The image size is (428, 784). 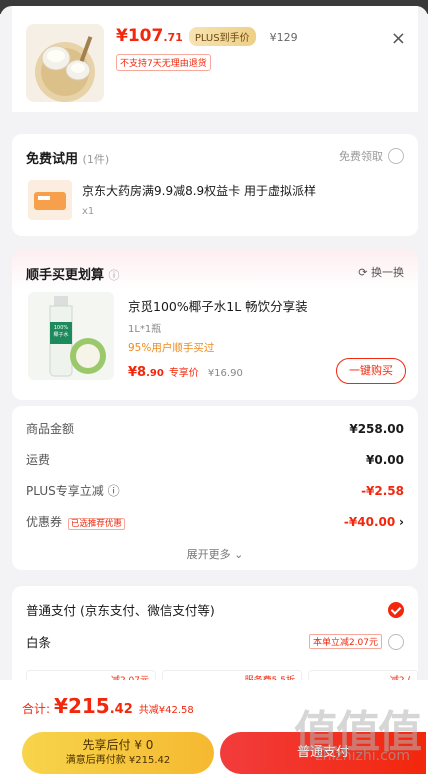 I want to click on addon-social-note: 95%用户顺手买过, so click(x=171, y=348).